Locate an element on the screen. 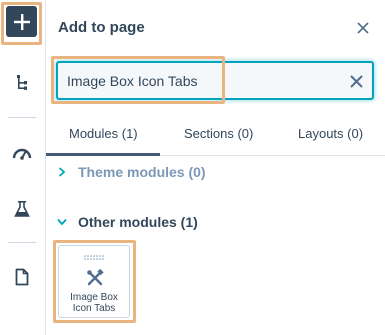 This screenshot has height=335, width=385. test-button is located at coordinates (22, 209).